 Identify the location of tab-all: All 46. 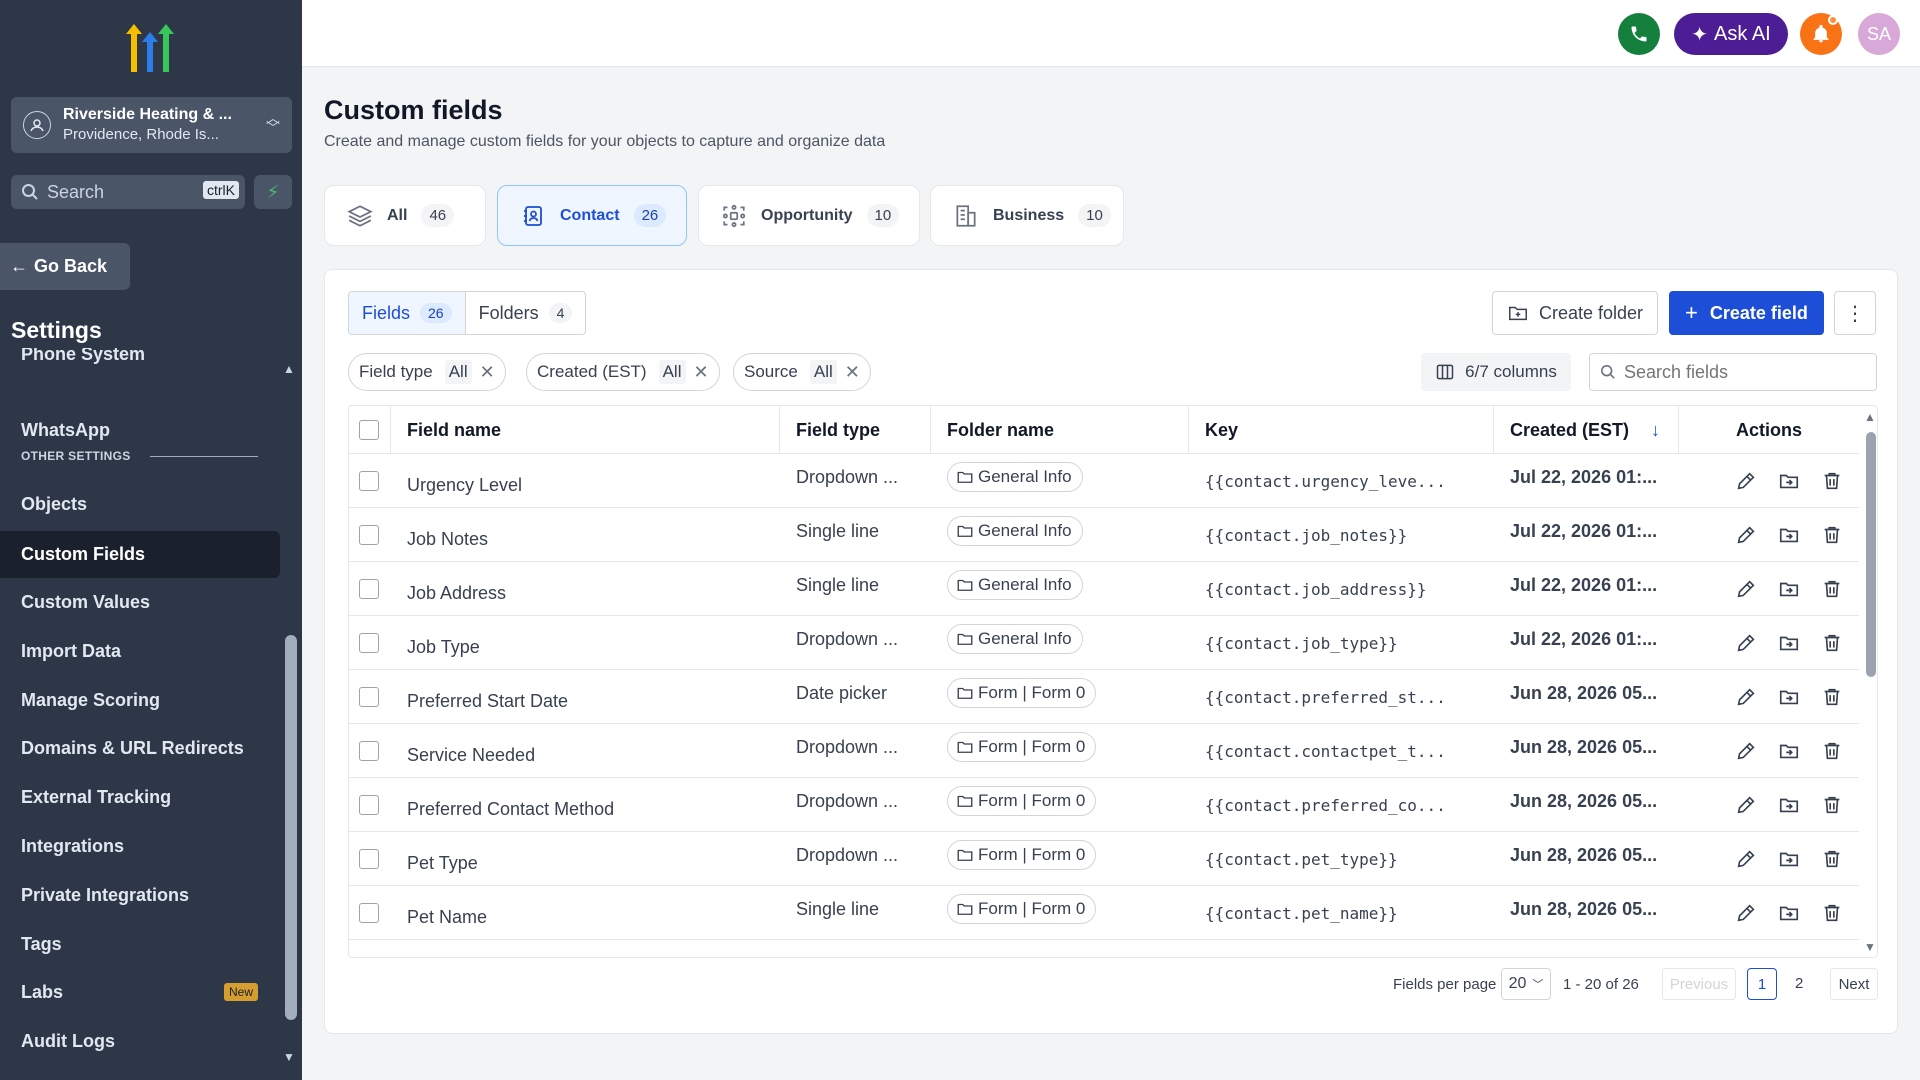
(405, 215).